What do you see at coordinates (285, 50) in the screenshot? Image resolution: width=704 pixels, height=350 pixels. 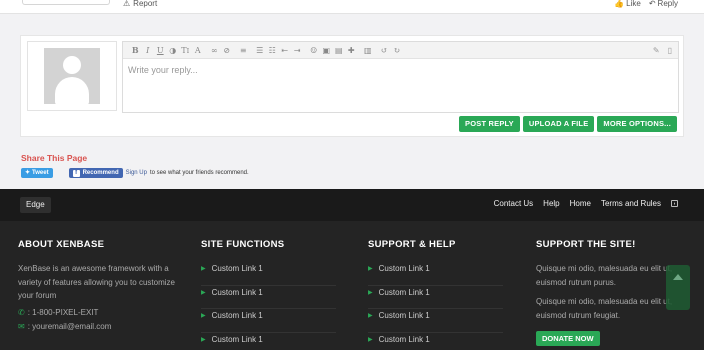 I see `outdent-icon: ⇤` at bounding box center [285, 50].